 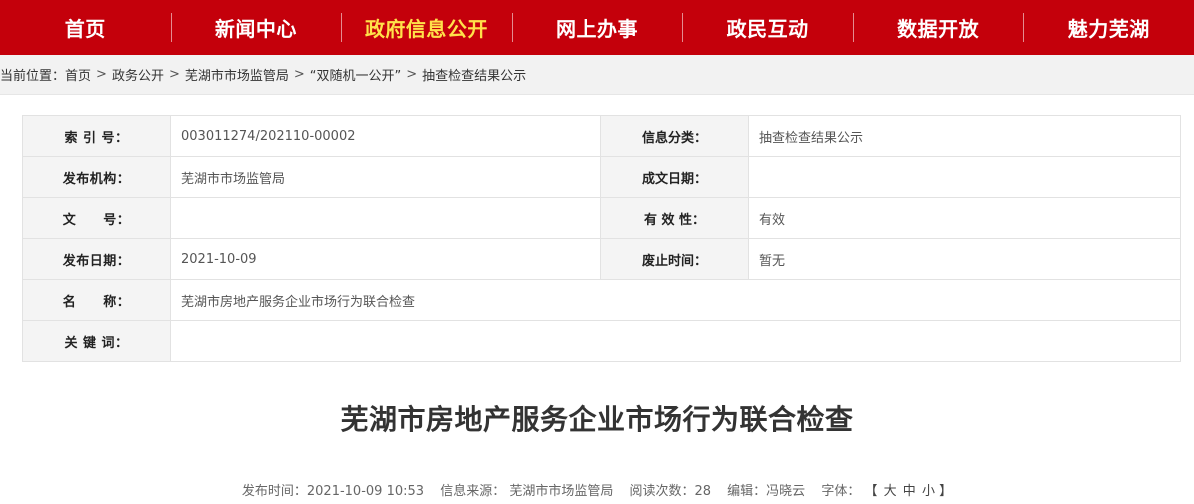 What do you see at coordinates (890, 489) in the screenshot?
I see `font-size-large-button: 大` at bounding box center [890, 489].